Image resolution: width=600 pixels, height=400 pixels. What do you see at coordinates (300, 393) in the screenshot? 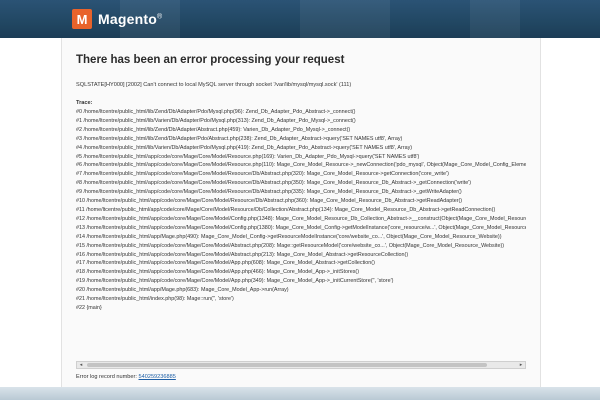
I see `footer-bar` at bounding box center [300, 393].